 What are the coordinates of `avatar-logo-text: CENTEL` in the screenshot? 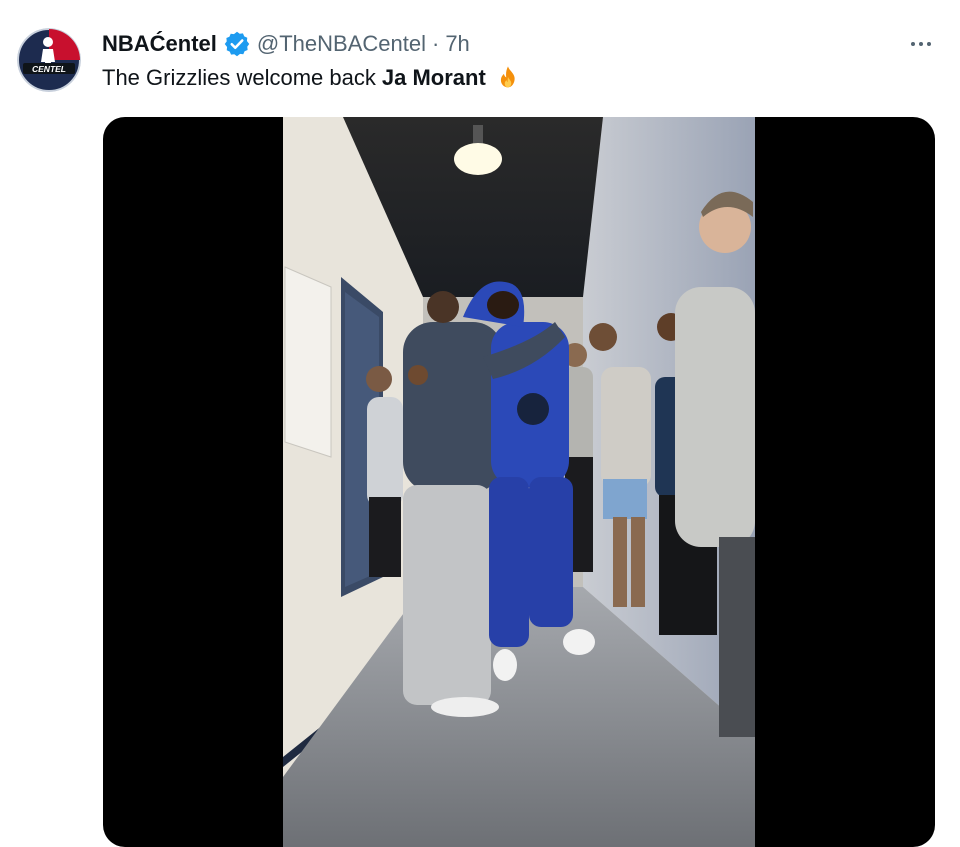 It's located at (49, 69).